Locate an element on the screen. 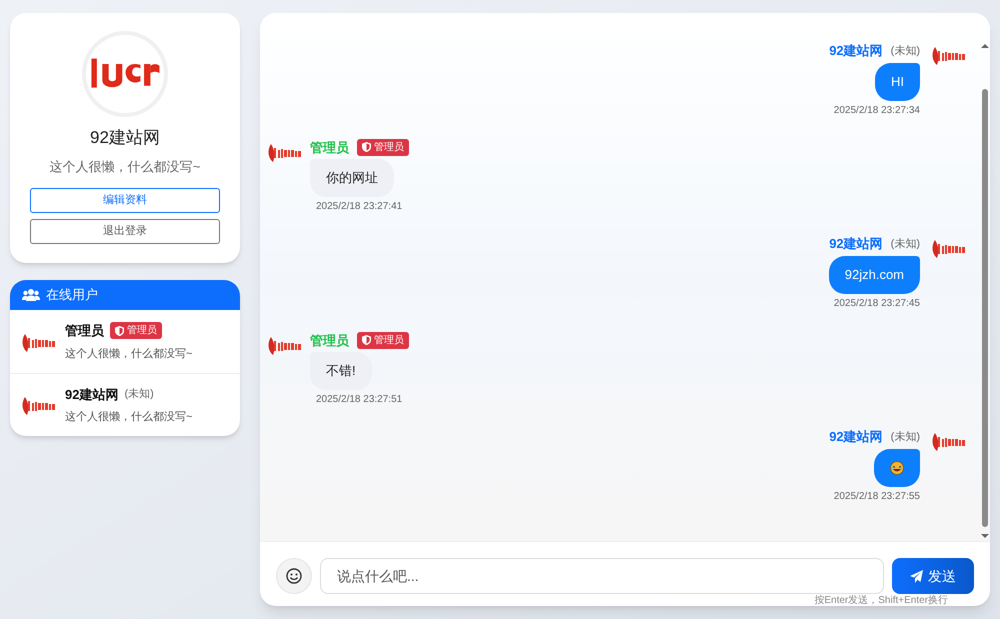 Image resolution: width=1000 pixels, height=619 pixels. online-users-title: 在线用户 is located at coordinates (72, 295).